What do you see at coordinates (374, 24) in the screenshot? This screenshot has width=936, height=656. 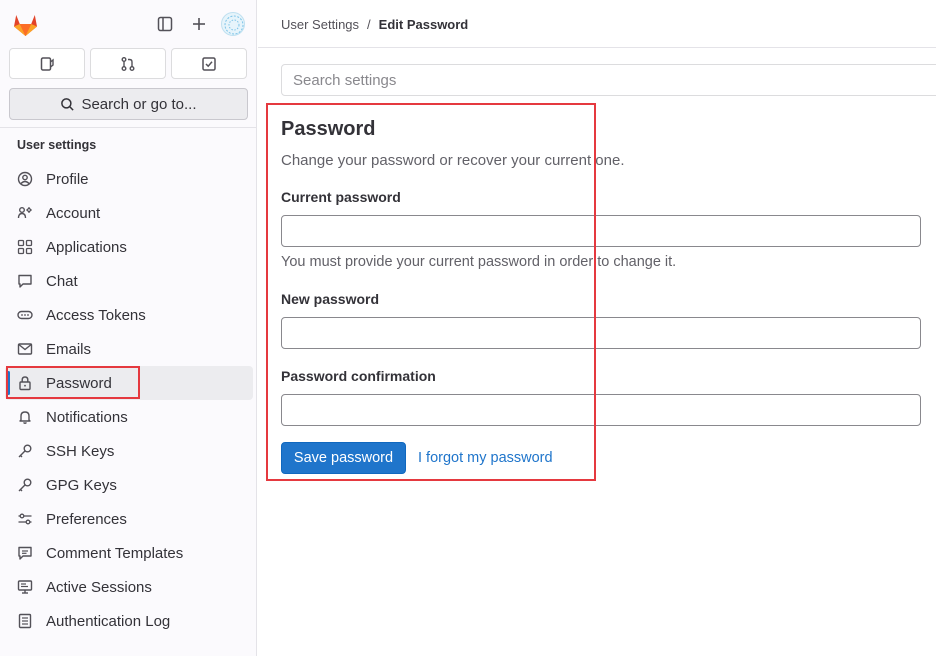 I see `breadcrumb: User Settings / Edit Password` at bounding box center [374, 24].